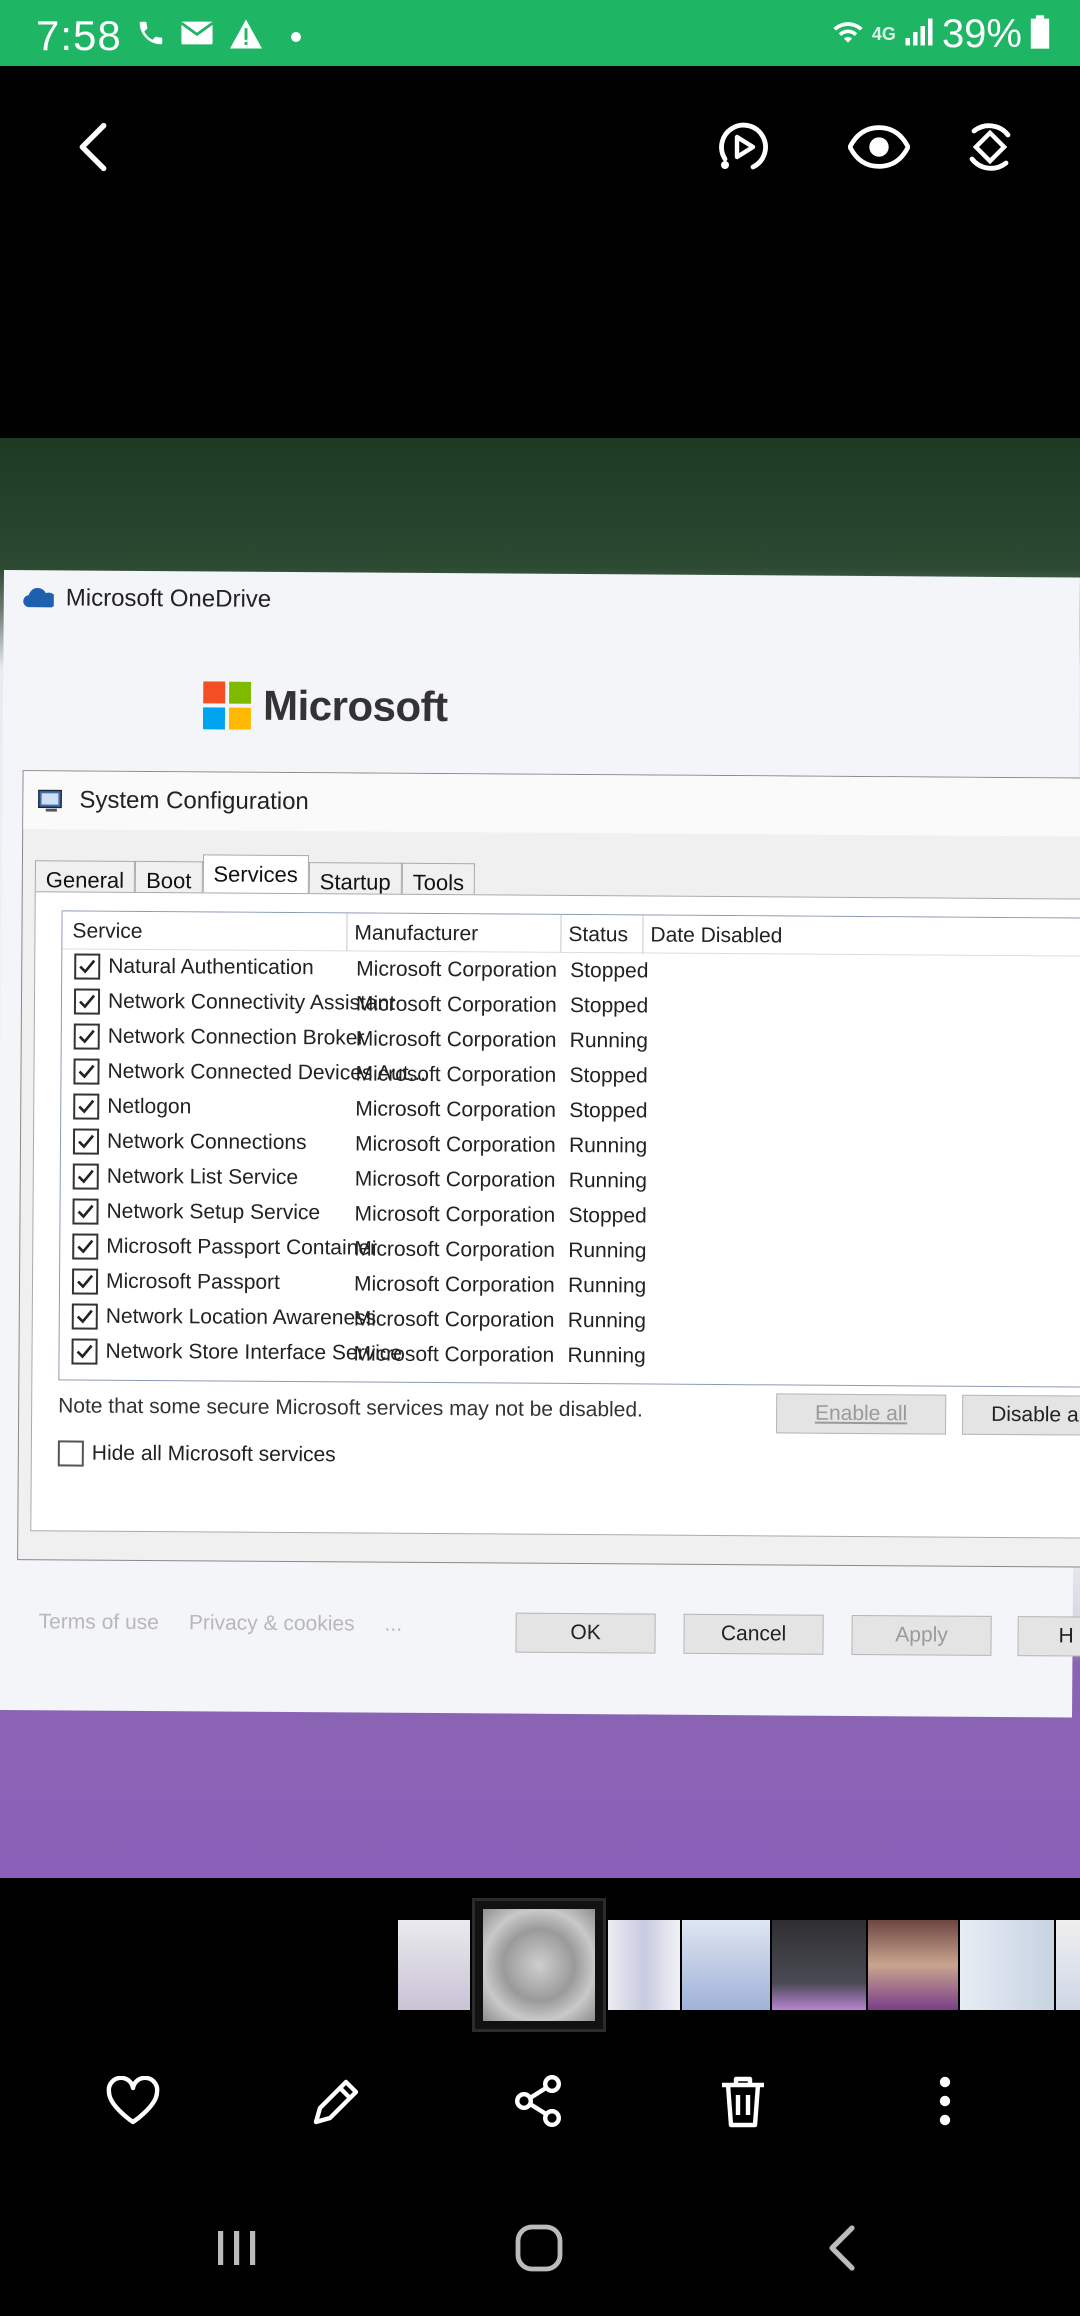  Describe the element at coordinates (879, 147) in the screenshot. I see `view-button` at that location.